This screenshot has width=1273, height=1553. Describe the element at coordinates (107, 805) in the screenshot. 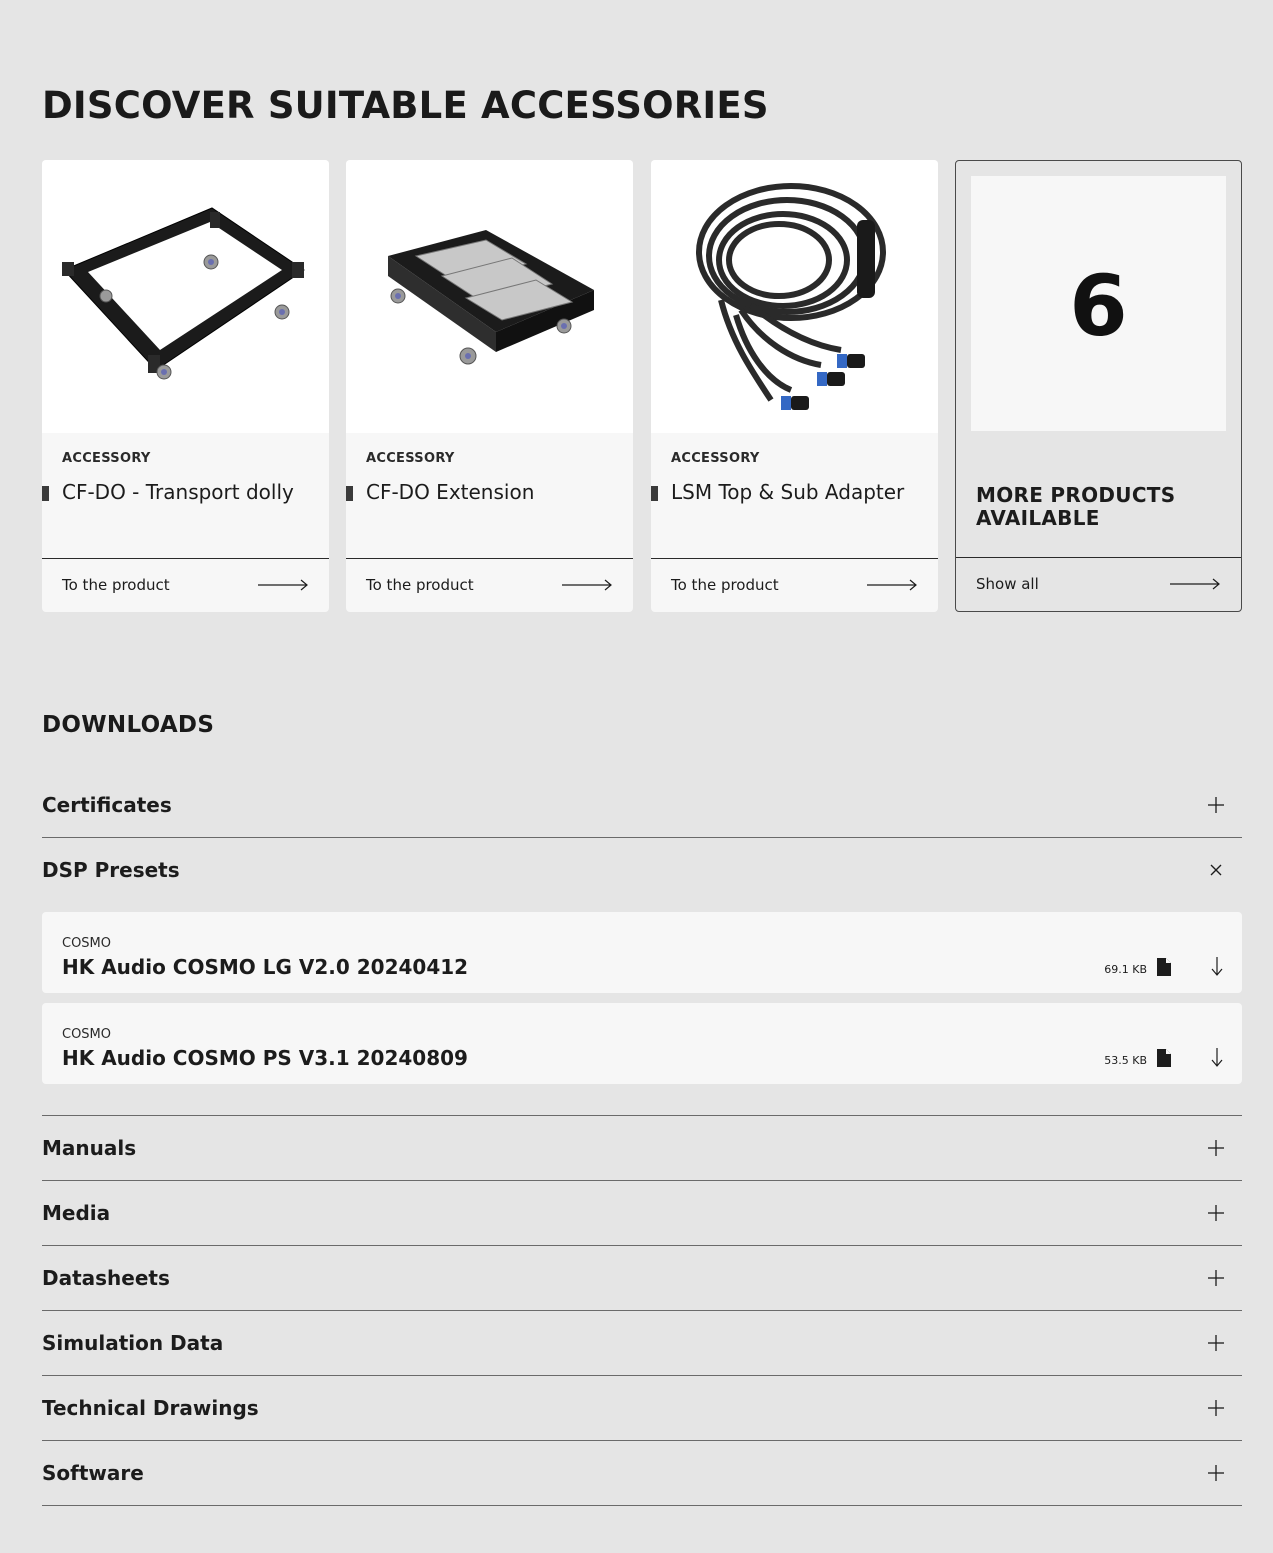

I see `accordion-label: Certificates` at that location.